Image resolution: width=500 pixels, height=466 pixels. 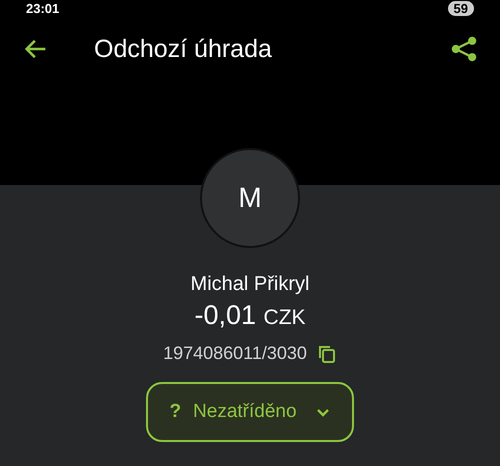 What do you see at coordinates (250, 284) in the screenshot?
I see `payee-name: Michal Přikryl` at bounding box center [250, 284].